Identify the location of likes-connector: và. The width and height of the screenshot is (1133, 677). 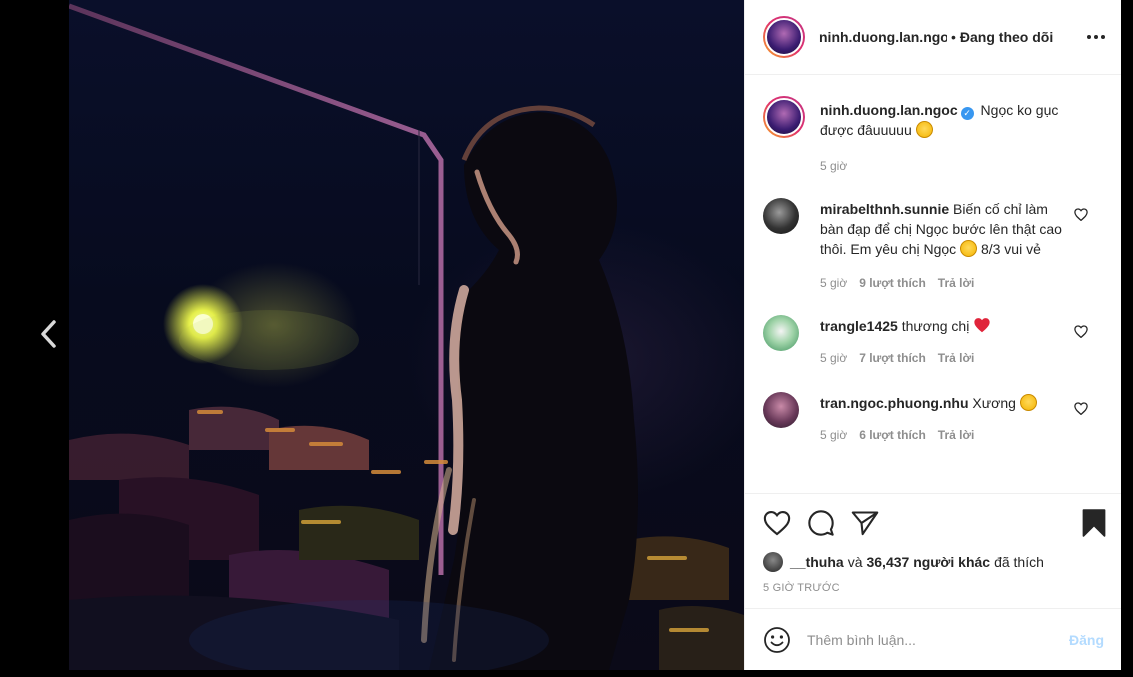
(855, 562).